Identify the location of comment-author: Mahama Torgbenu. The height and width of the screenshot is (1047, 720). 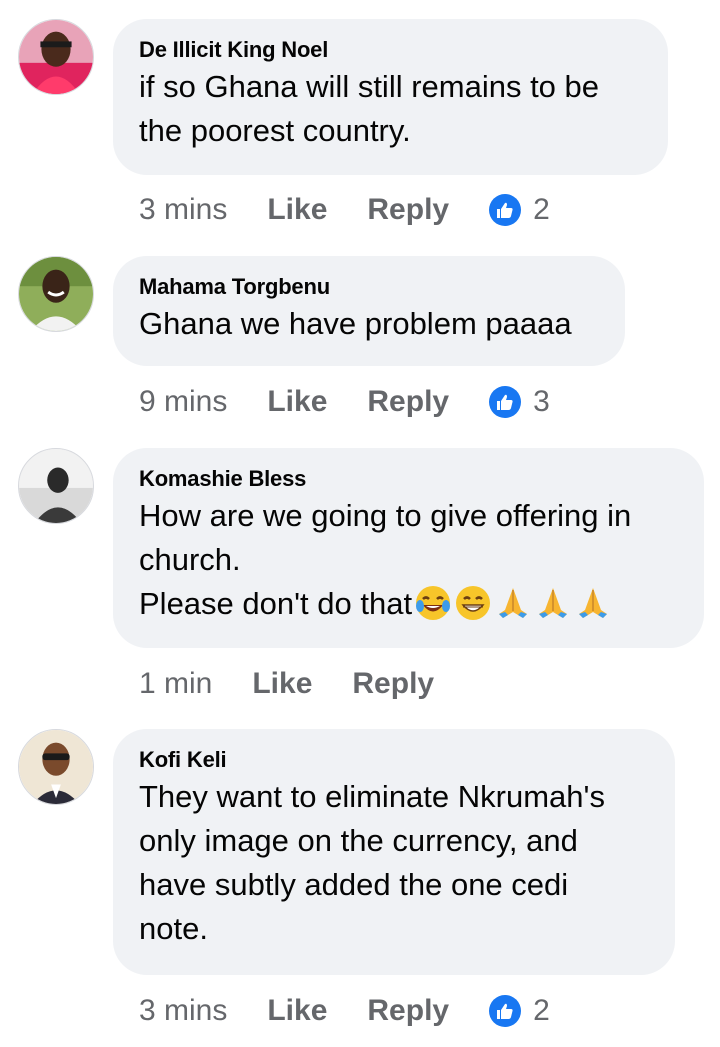
(369, 287).